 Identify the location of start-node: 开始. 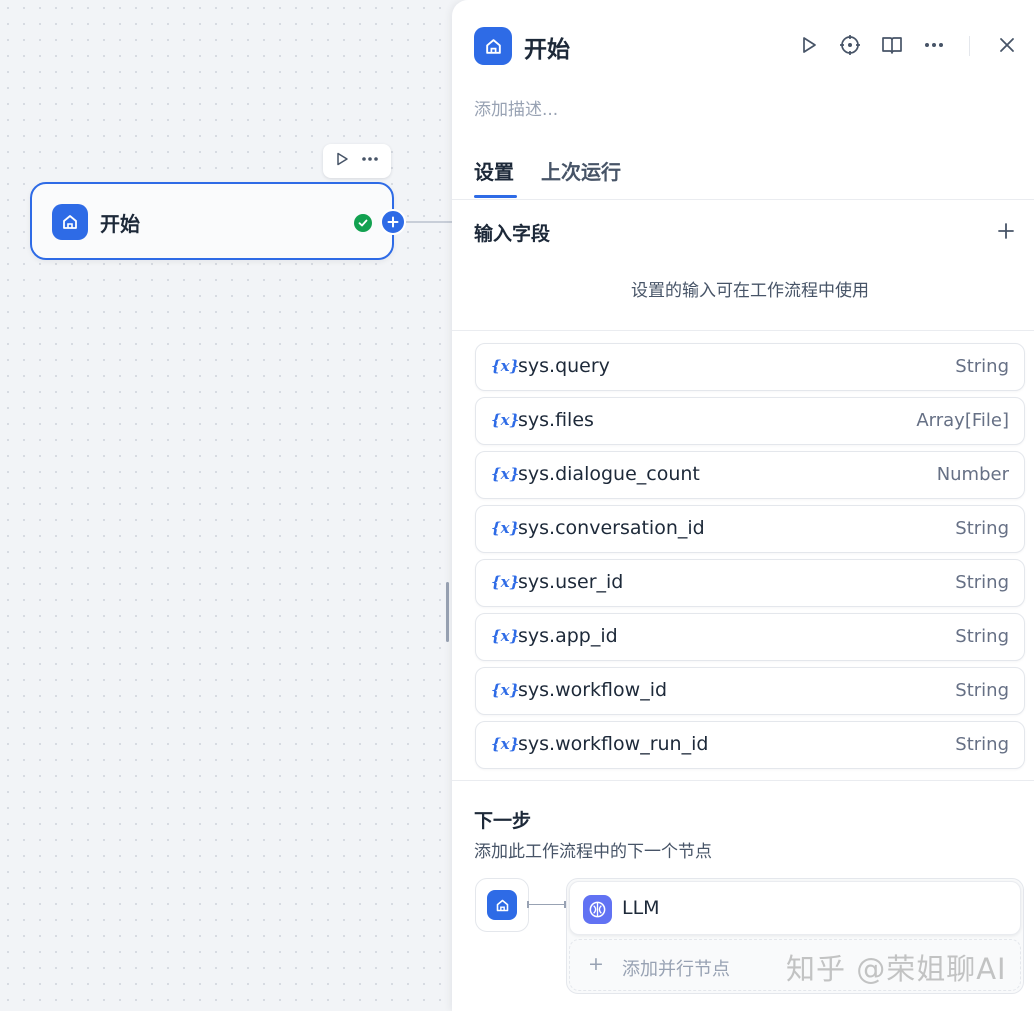
(212, 221).